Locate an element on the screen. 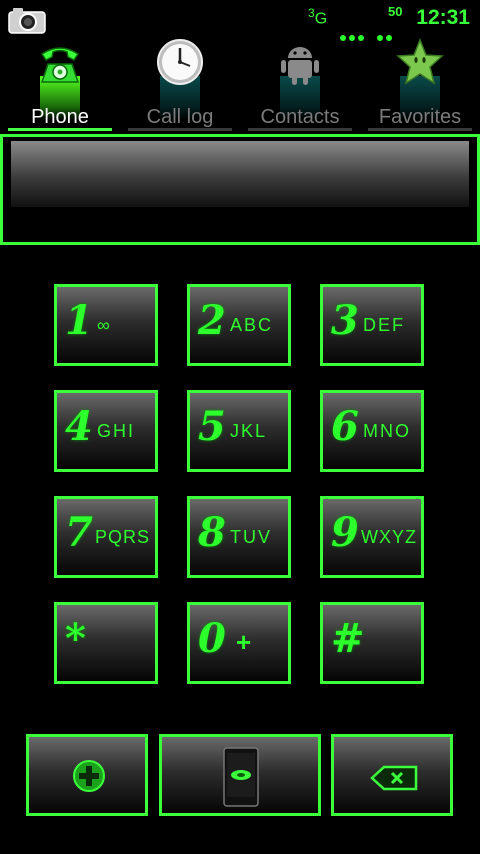 Image resolution: width=480 pixels, height=854 pixels. tab-call-log: Call log is located at coordinates (180, 86).